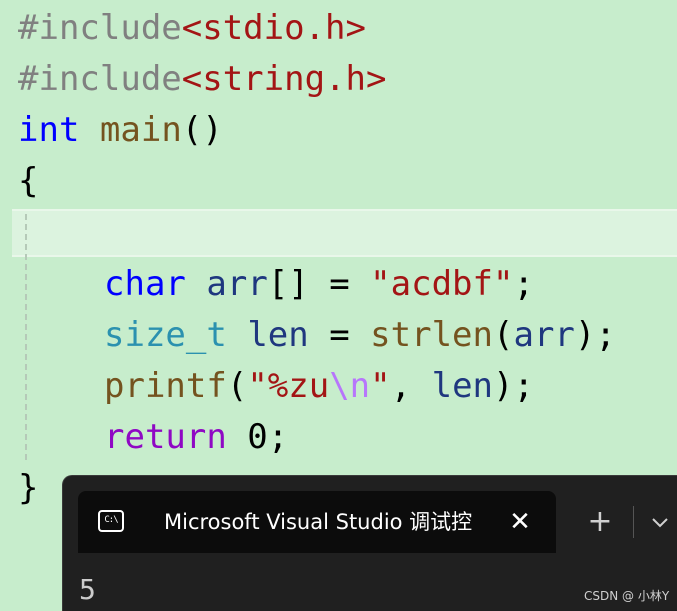 This screenshot has width=677, height=611. What do you see at coordinates (257, 437) in the screenshot?
I see `return-value: 0;` at bounding box center [257, 437].